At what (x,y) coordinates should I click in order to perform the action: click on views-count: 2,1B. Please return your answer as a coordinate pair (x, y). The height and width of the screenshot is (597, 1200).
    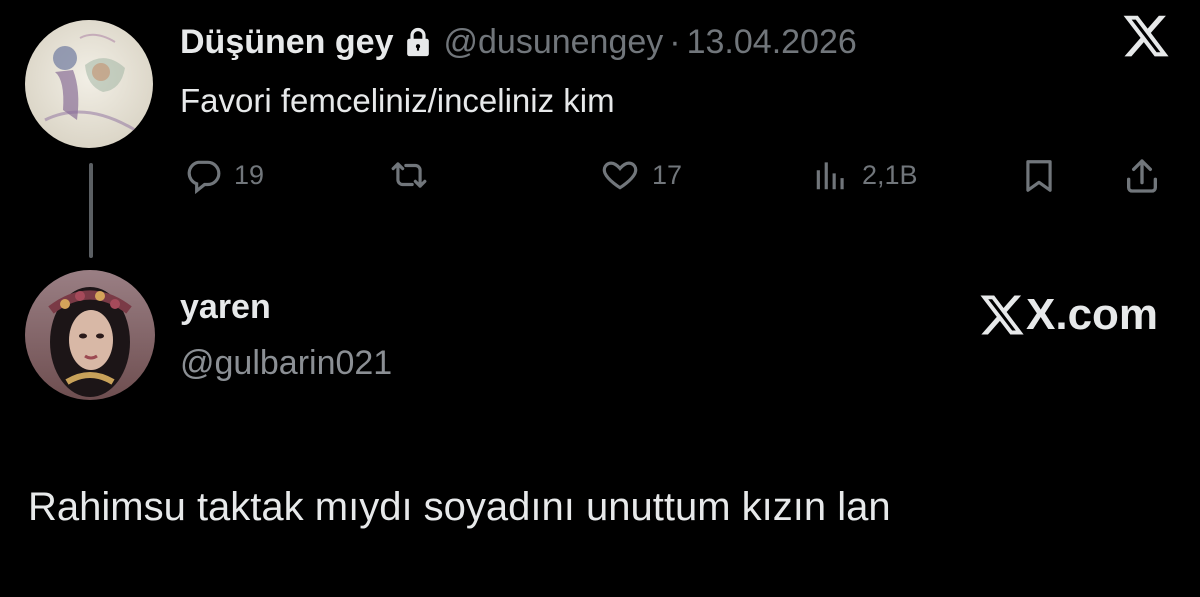
    Looking at the image, I should click on (890, 174).